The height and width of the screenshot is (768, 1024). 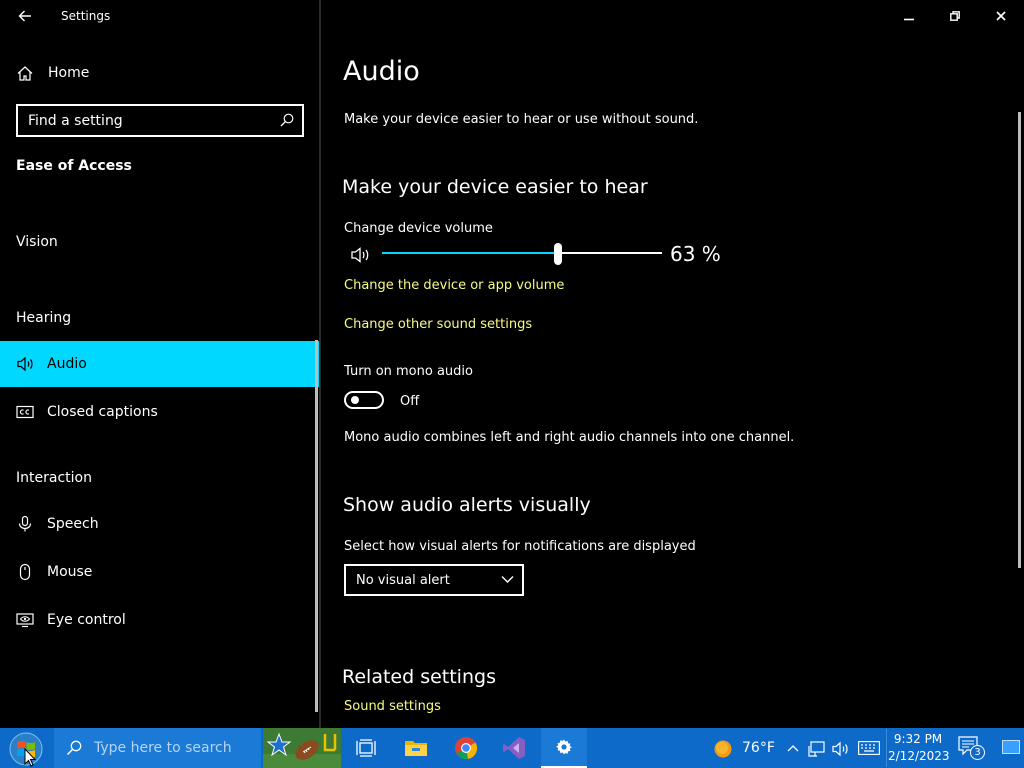 I want to click on eye-control-icon, so click(x=25, y=620).